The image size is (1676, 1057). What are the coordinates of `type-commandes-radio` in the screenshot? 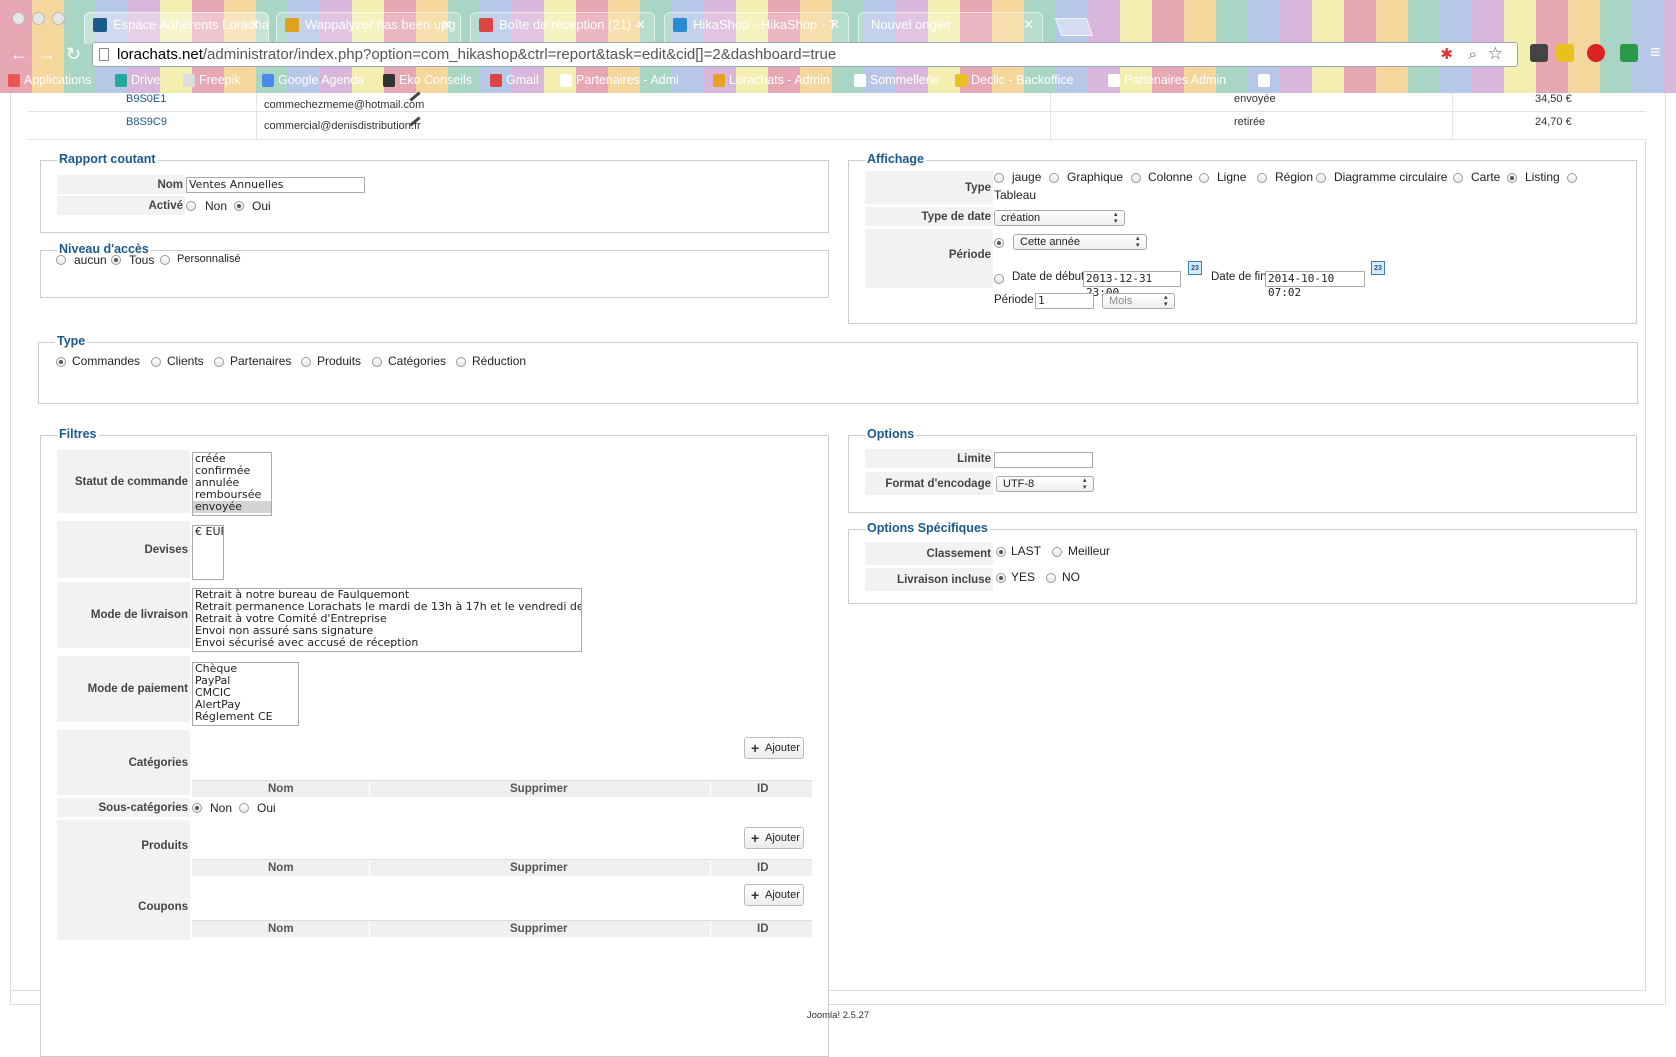 It's located at (61, 362).